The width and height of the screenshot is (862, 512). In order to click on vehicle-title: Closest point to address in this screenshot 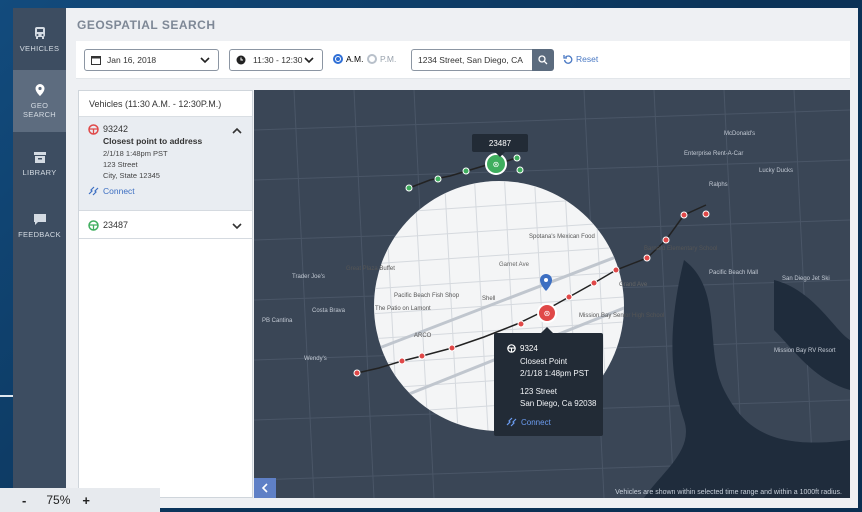, I will do `click(153, 141)`.